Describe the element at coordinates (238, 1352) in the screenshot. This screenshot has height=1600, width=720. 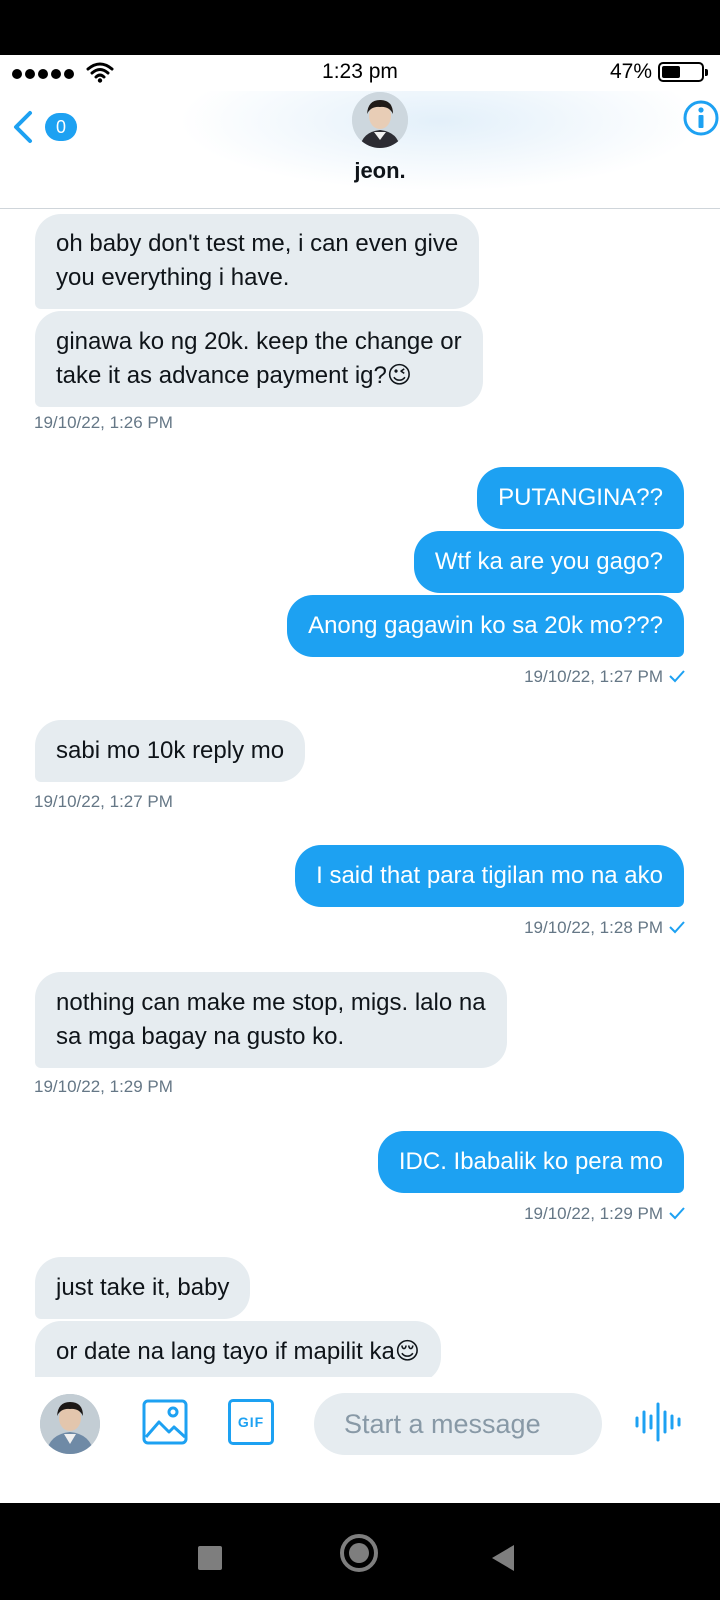
I see `incoming-message: or date na lang tayo if mapilit ka😌` at that location.